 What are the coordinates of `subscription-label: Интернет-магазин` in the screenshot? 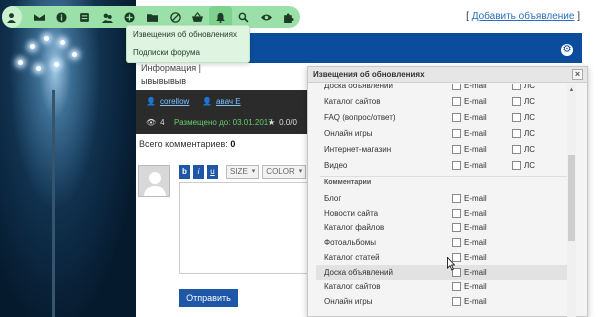 It's located at (358, 149).